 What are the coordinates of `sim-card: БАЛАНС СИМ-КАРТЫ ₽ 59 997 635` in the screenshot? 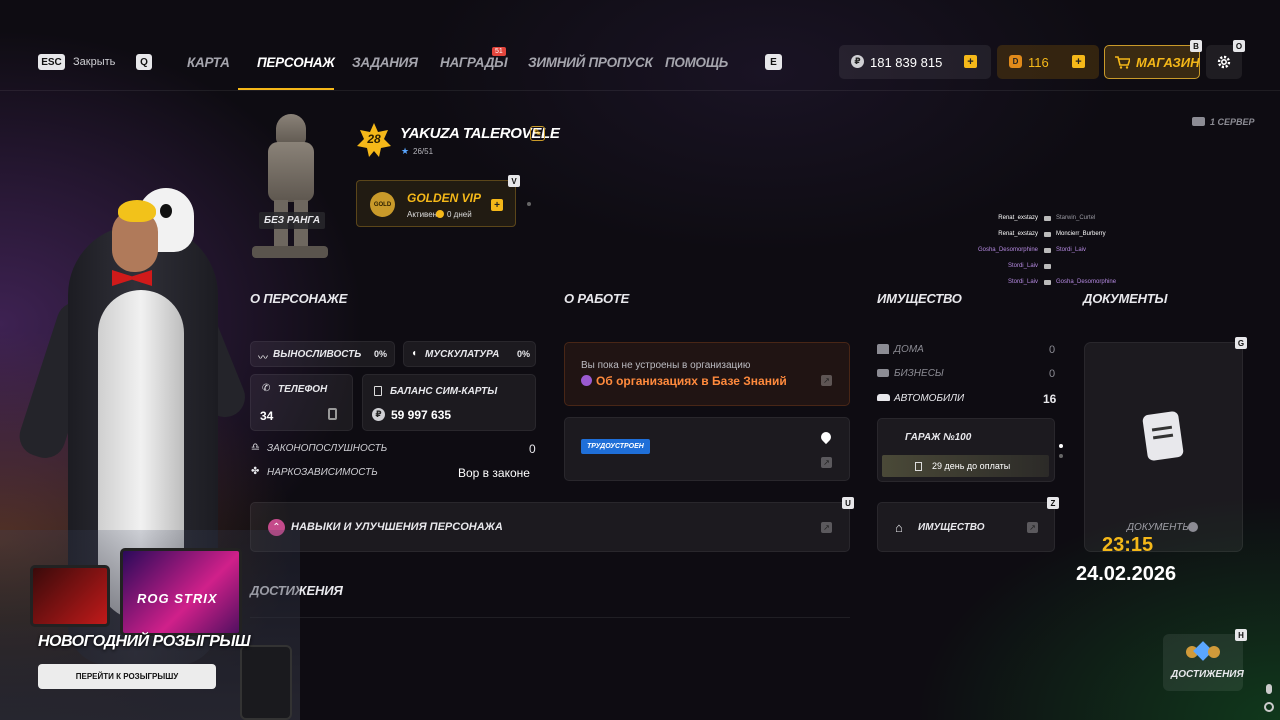 It's located at (449, 402).